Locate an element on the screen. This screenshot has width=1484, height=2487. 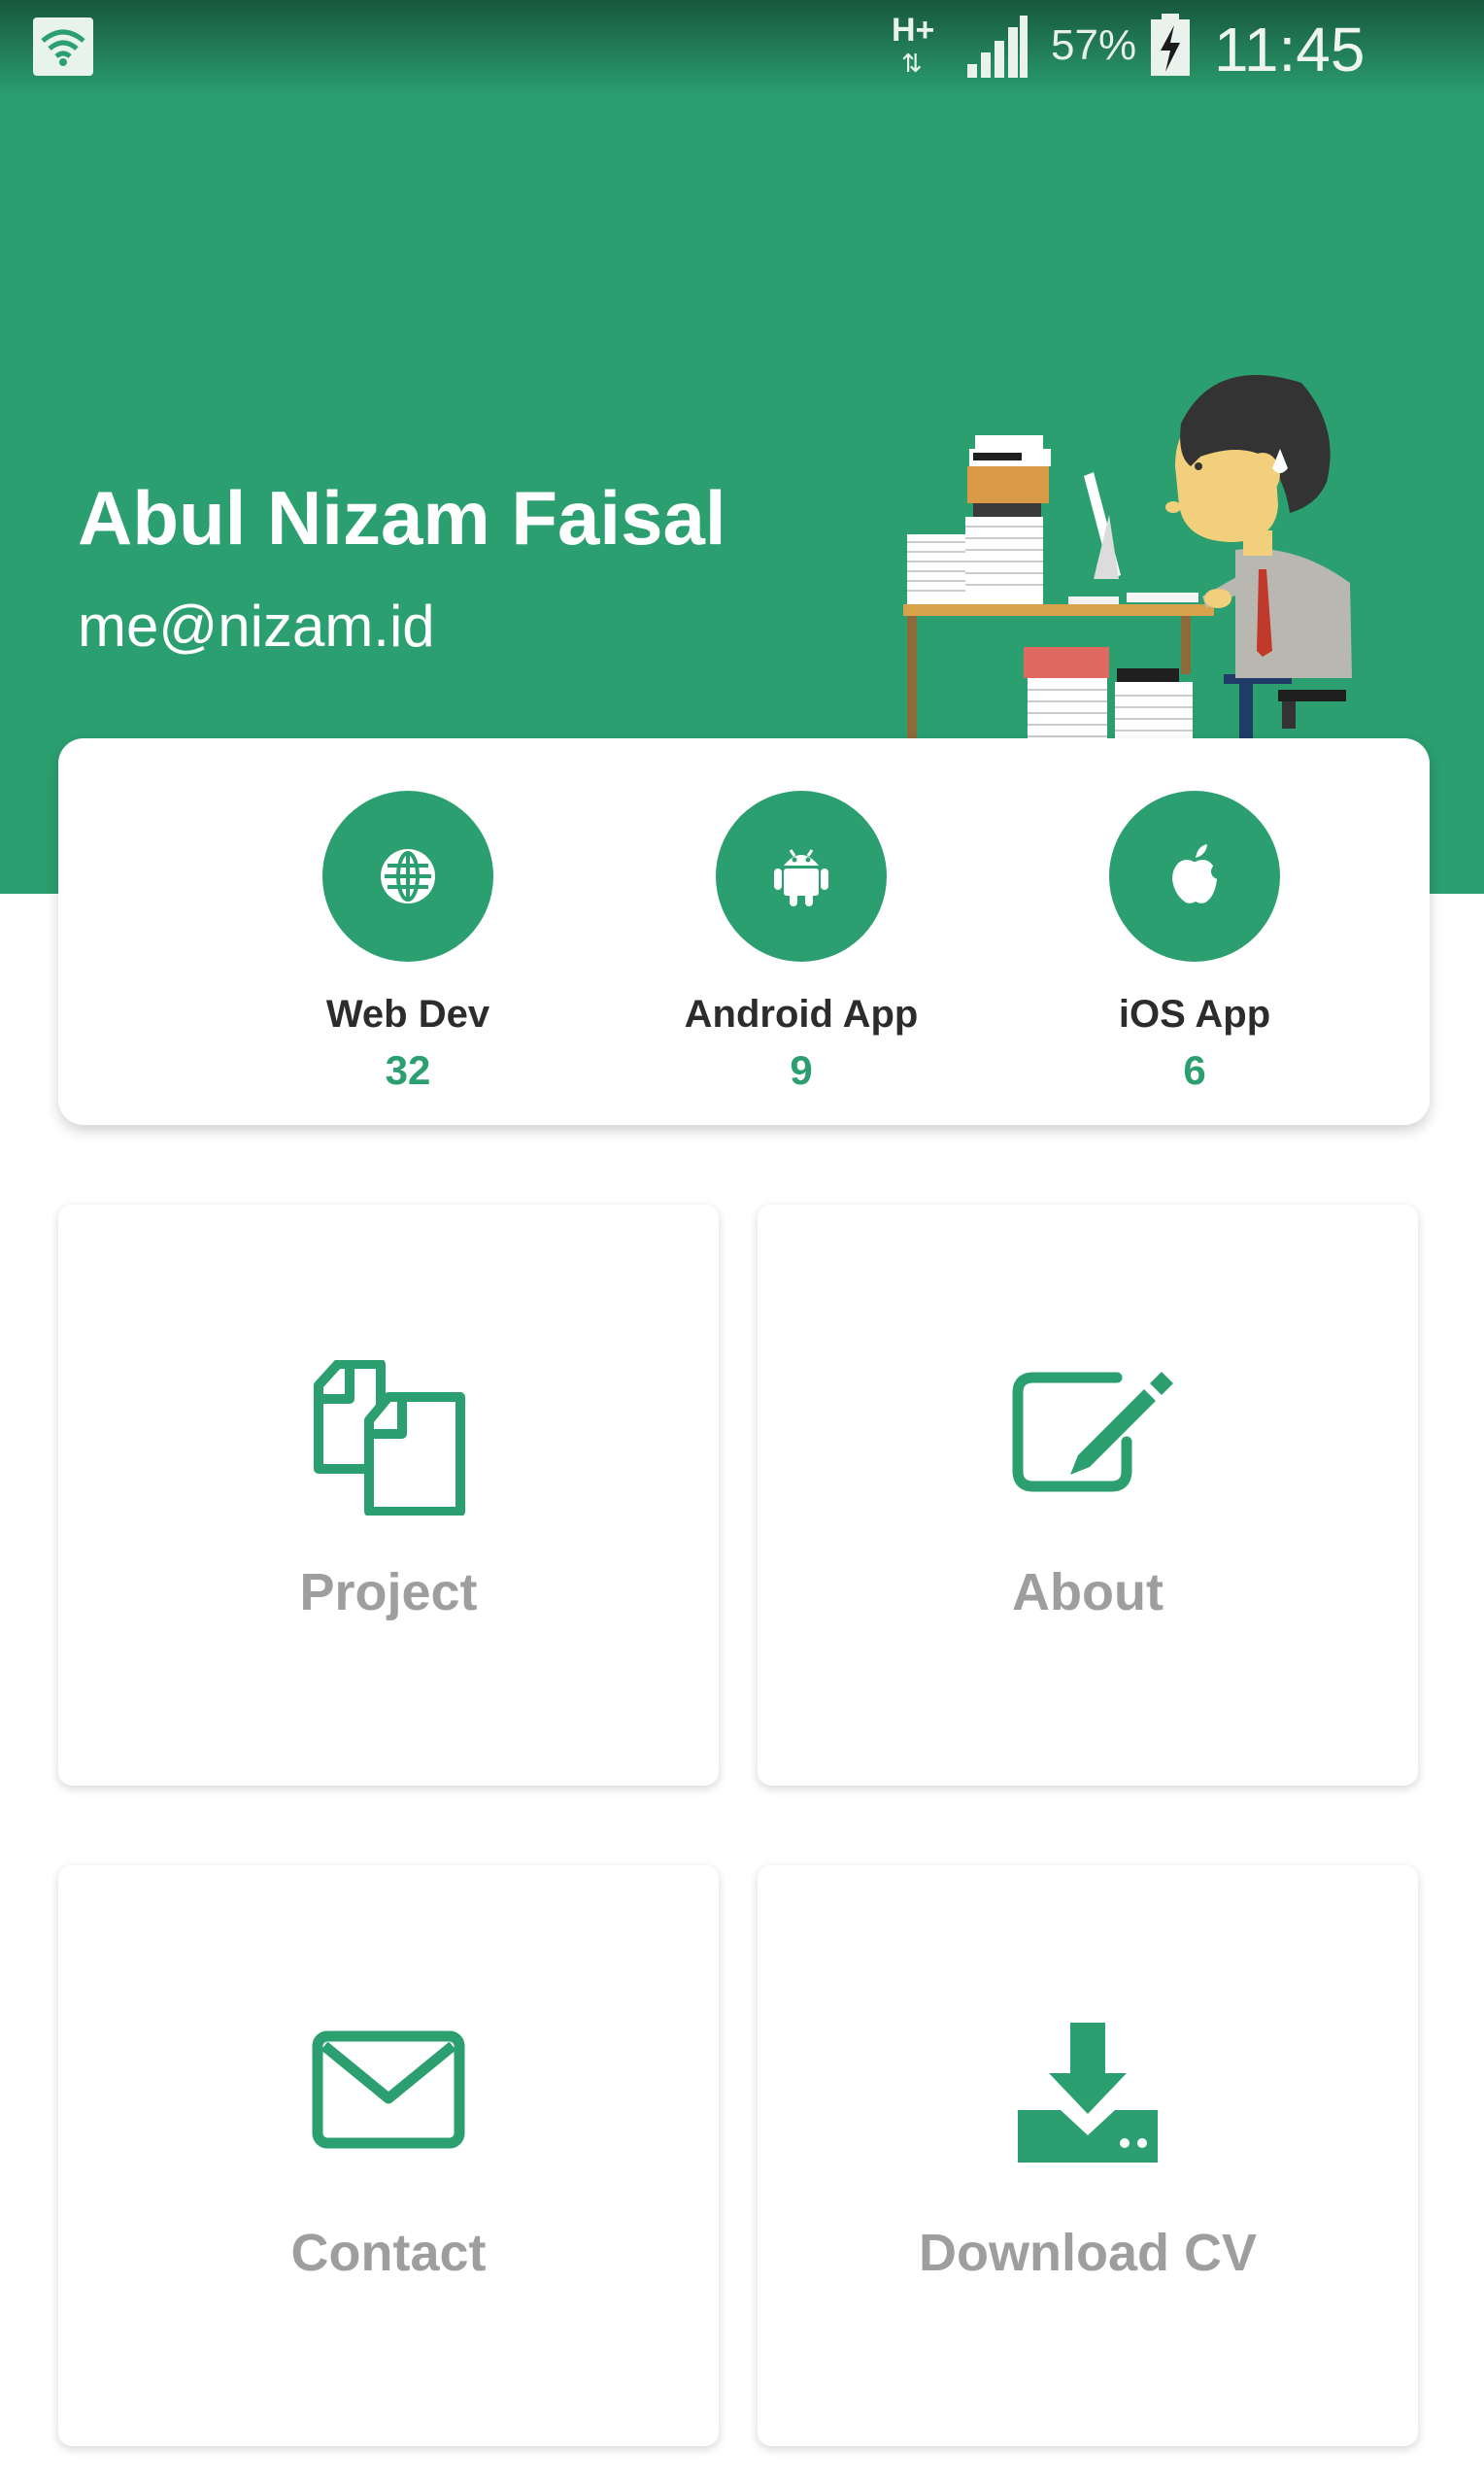
stat-label: Web Dev is located at coordinates (407, 1014).